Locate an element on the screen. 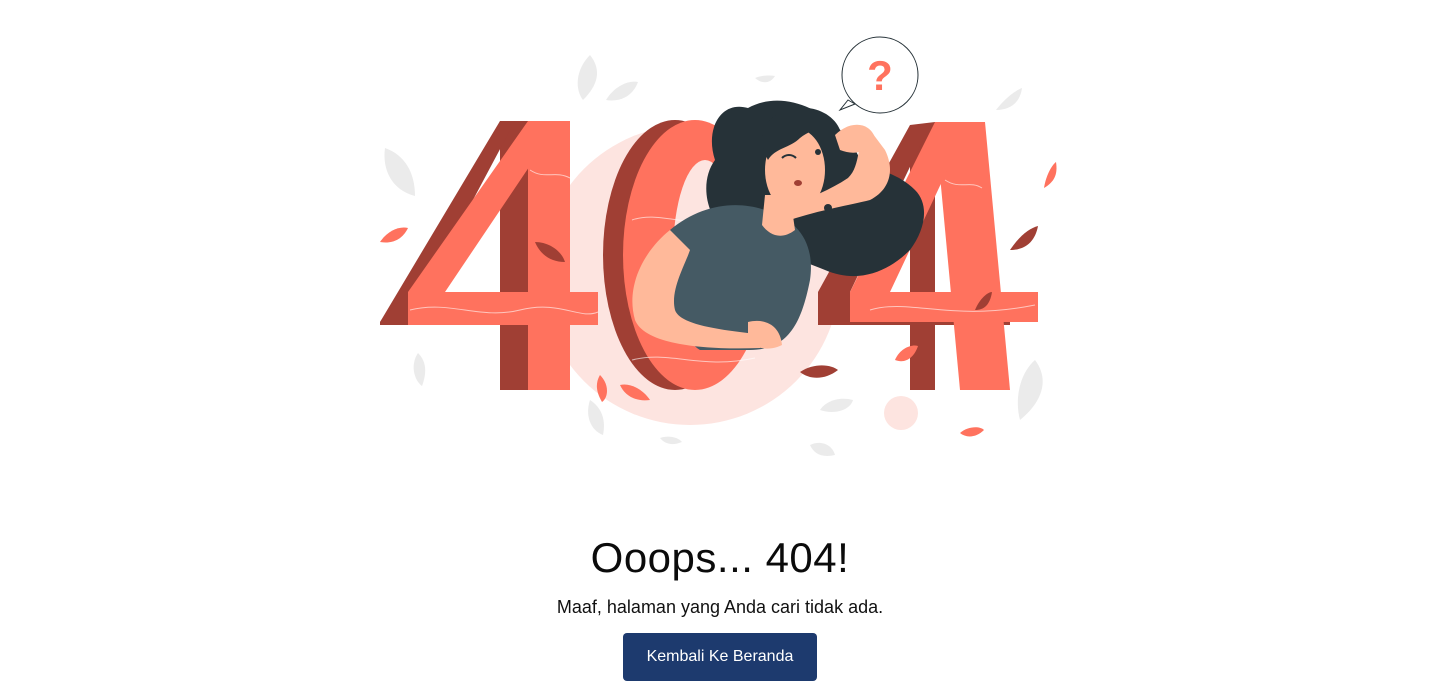 Image resolution: width=1440 pixels, height=681 pixels. error-message: Maaf, halaman yang Anda cari tidak ada. is located at coordinates (720, 607).